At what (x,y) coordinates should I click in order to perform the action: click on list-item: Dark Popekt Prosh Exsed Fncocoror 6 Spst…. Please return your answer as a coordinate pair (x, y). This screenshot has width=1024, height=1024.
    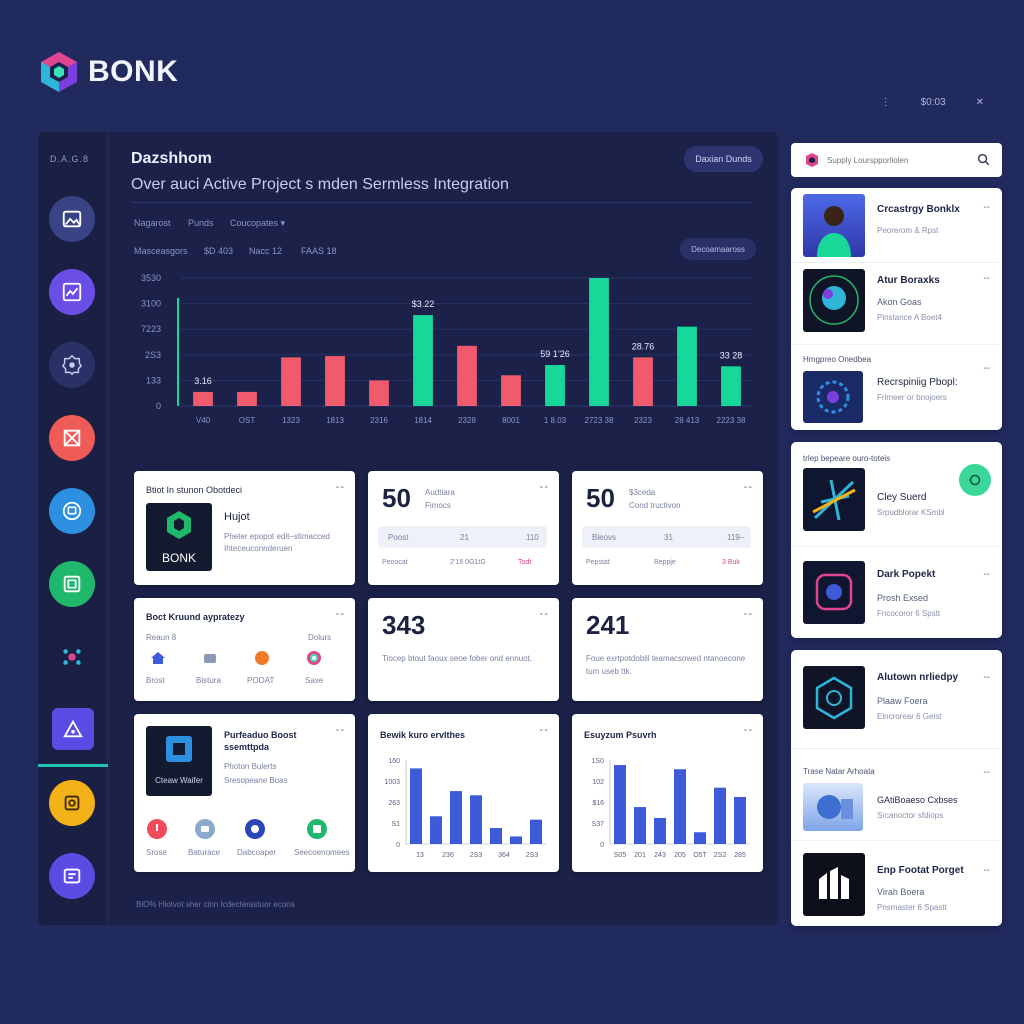
    Looking at the image, I should click on (896, 592).